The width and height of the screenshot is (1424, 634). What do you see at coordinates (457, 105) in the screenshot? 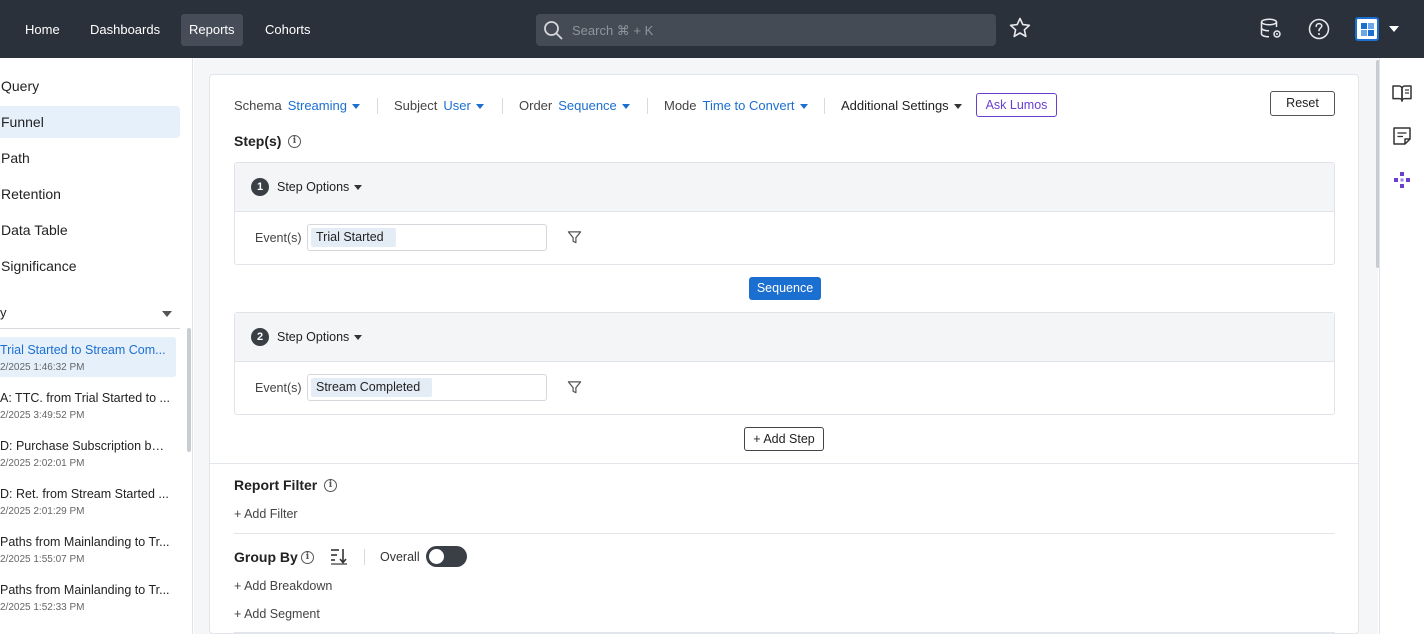
I see `subject-value: User` at bounding box center [457, 105].